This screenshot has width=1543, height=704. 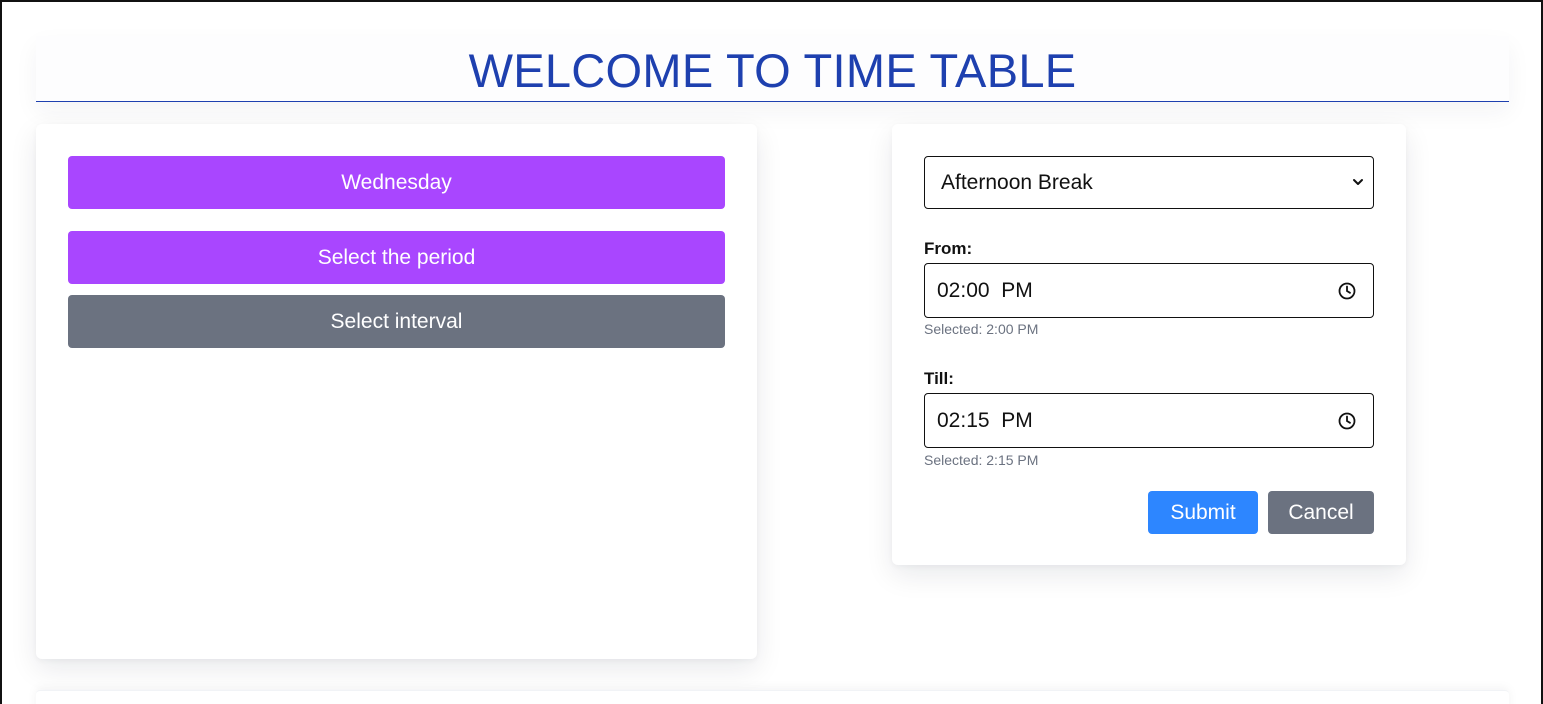 What do you see at coordinates (1321, 512) in the screenshot?
I see `cancel-button: Cancel` at bounding box center [1321, 512].